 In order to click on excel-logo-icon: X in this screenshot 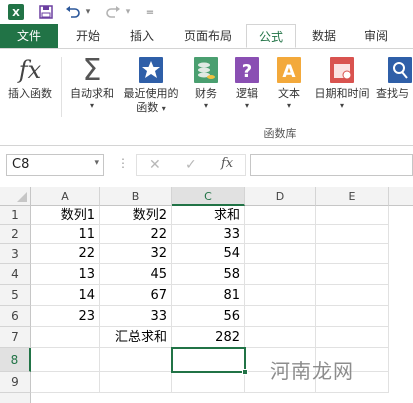, I will do `click(16, 12)`.